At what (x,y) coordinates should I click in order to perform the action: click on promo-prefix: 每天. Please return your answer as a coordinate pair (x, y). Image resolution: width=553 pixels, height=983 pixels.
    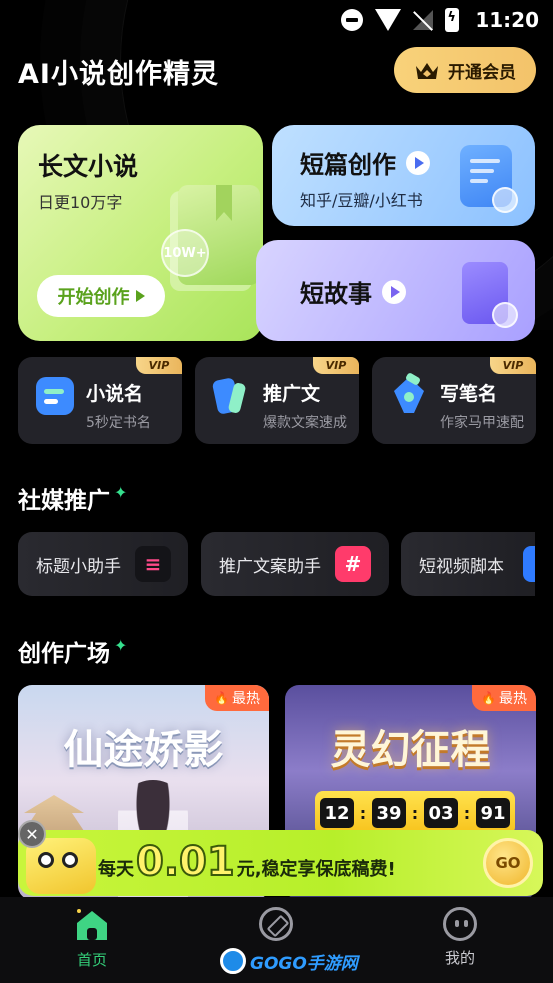
    Looking at the image, I should click on (116, 869).